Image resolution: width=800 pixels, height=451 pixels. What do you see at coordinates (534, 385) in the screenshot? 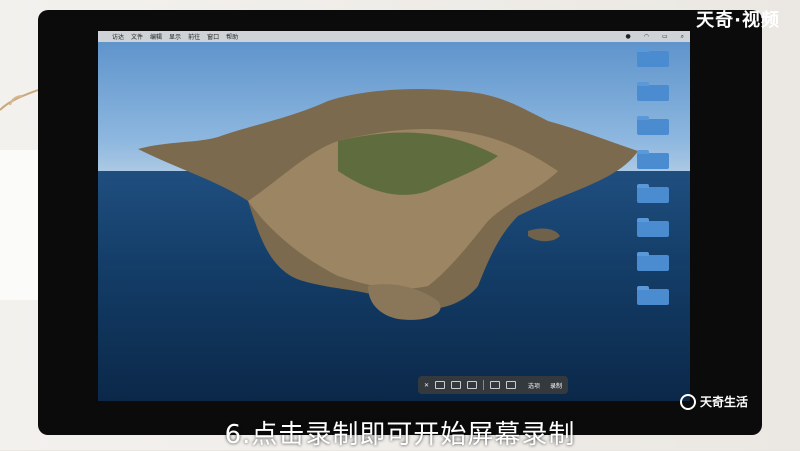
I see `options-button: 选项` at bounding box center [534, 385].